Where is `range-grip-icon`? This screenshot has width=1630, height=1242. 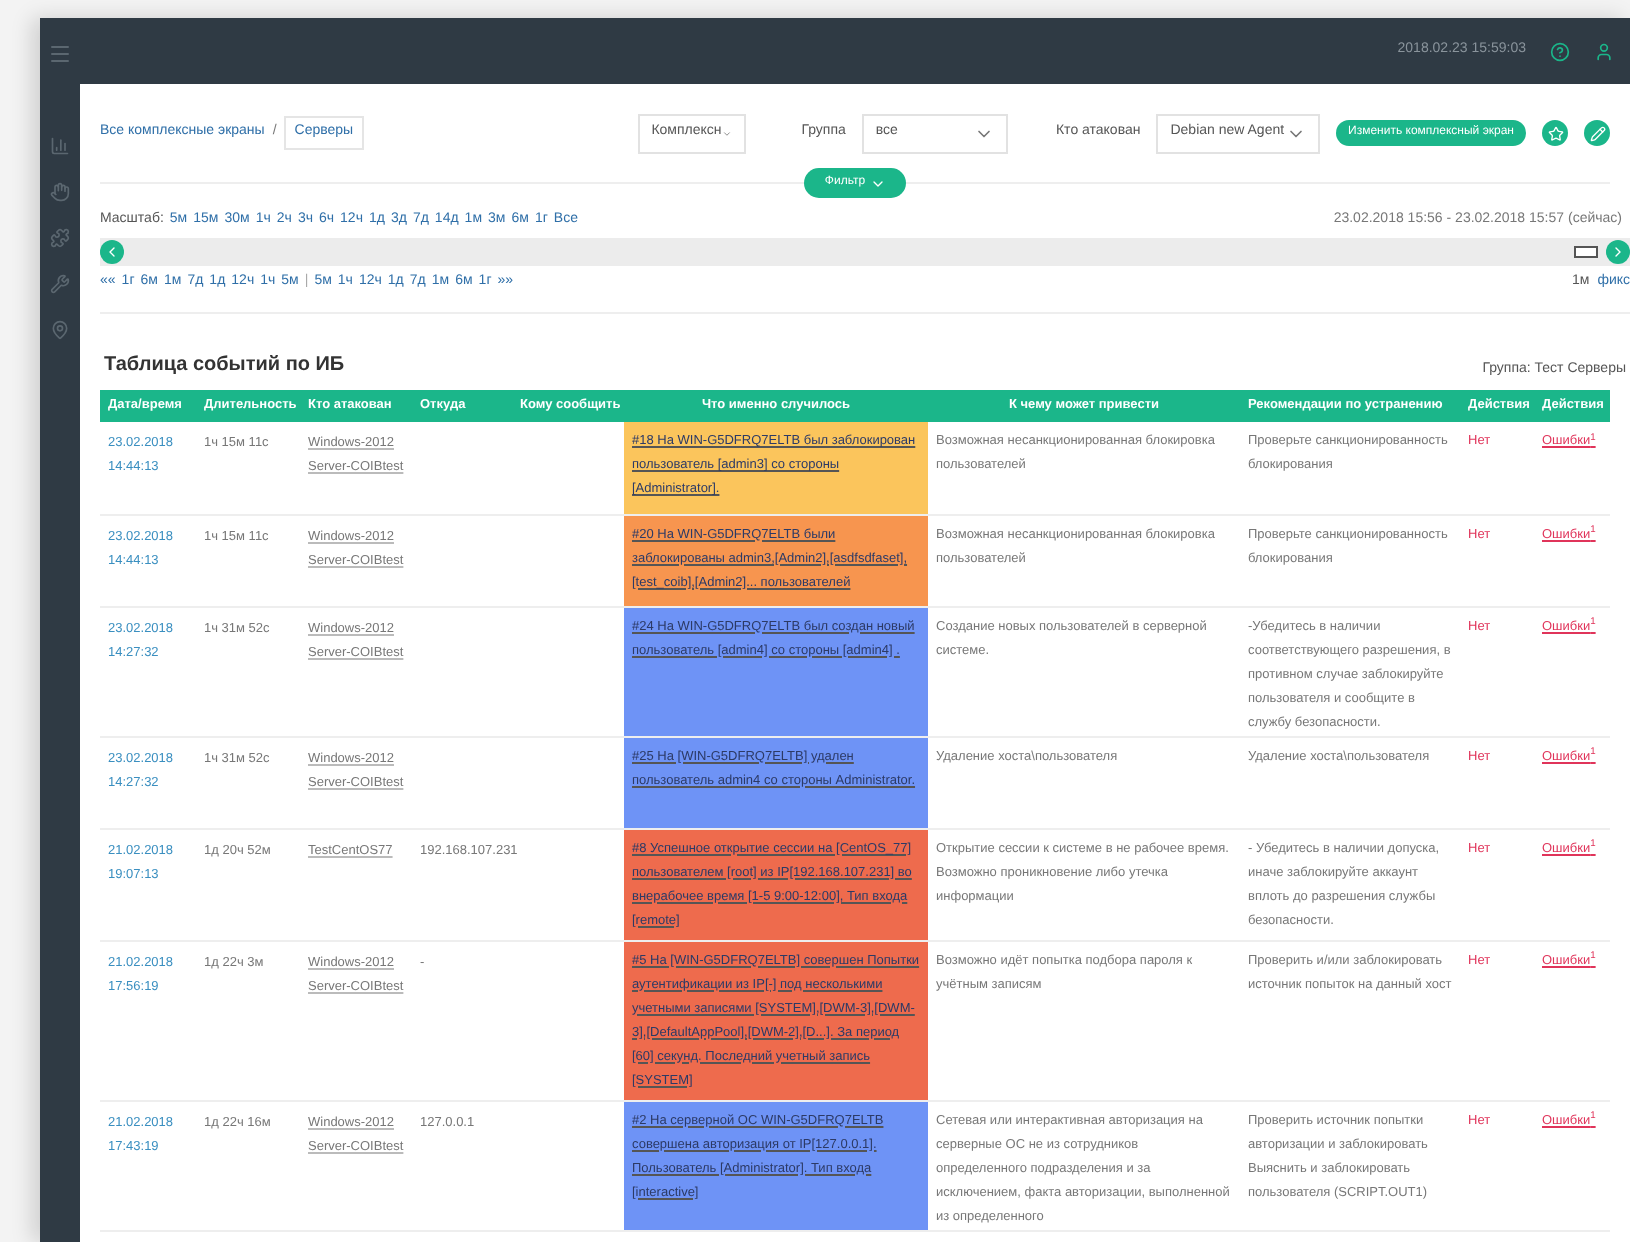
range-grip-icon is located at coordinates (1586, 251).